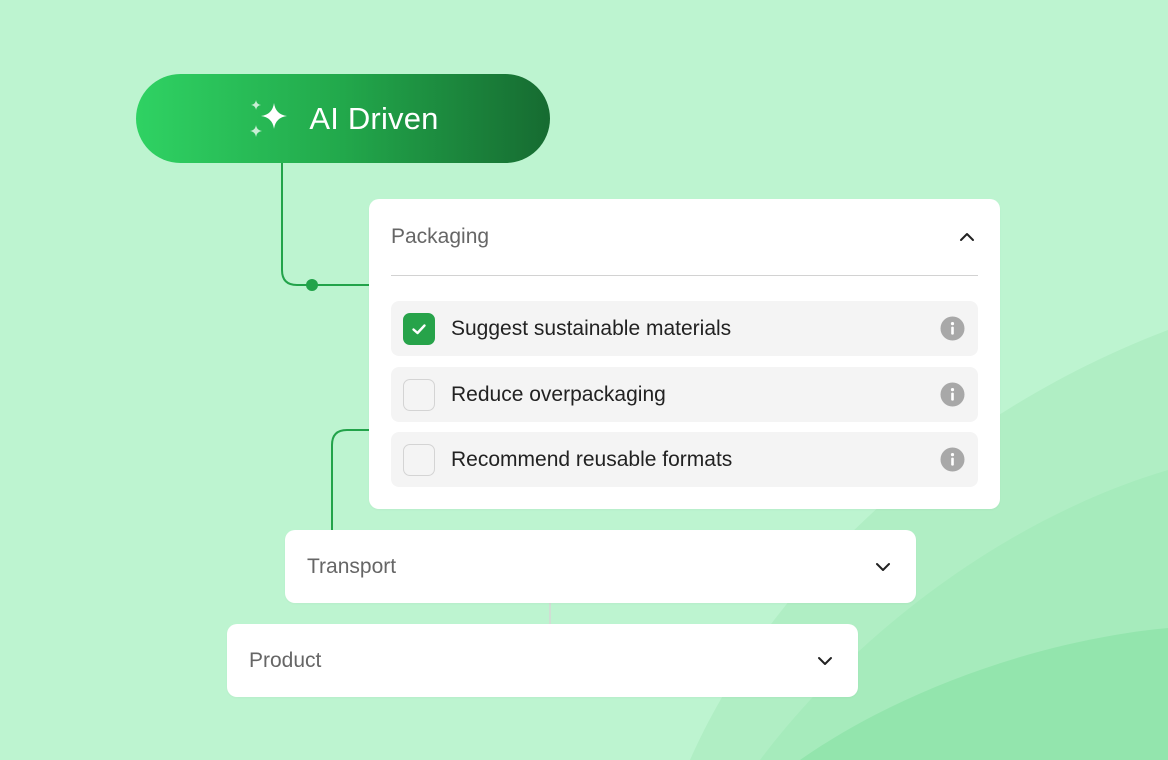  Describe the element at coordinates (269, 118) in the screenshot. I see `sparkle-icon` at that location.